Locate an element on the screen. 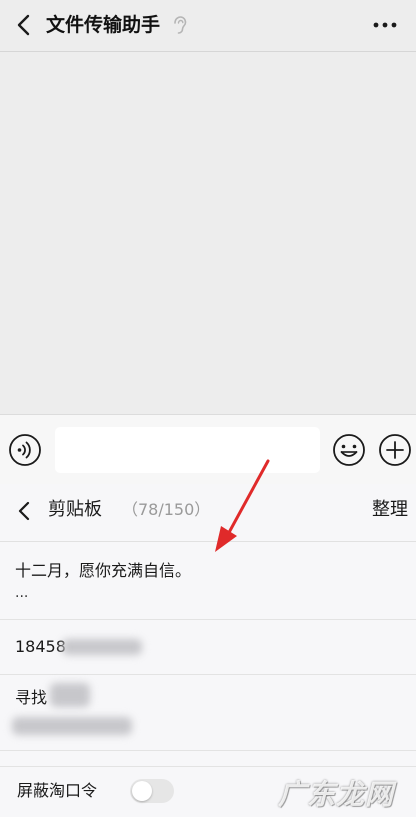  clipboard-item-text: 寻找 is located at coordinates (31, 697).